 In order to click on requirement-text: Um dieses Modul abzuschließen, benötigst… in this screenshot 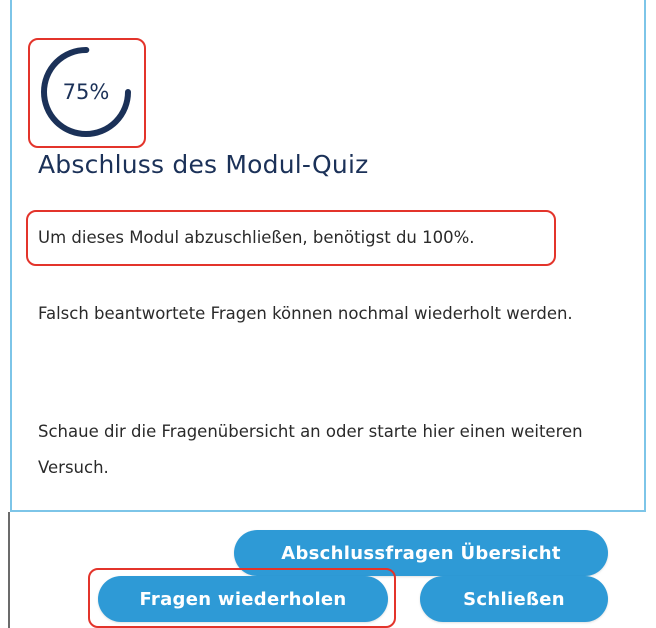, I will do `click(256, 237)`.